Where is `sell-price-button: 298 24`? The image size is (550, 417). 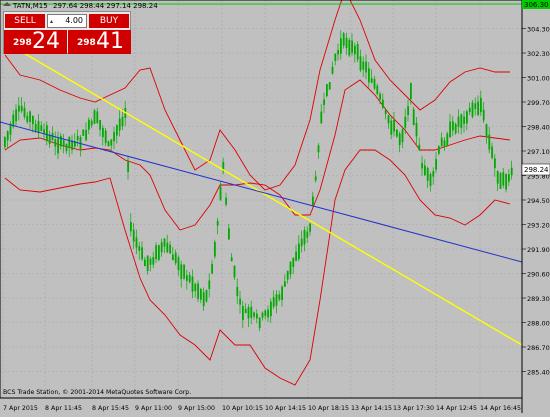
sell-price-button: 298 24 is located at coordinates (35, 41).